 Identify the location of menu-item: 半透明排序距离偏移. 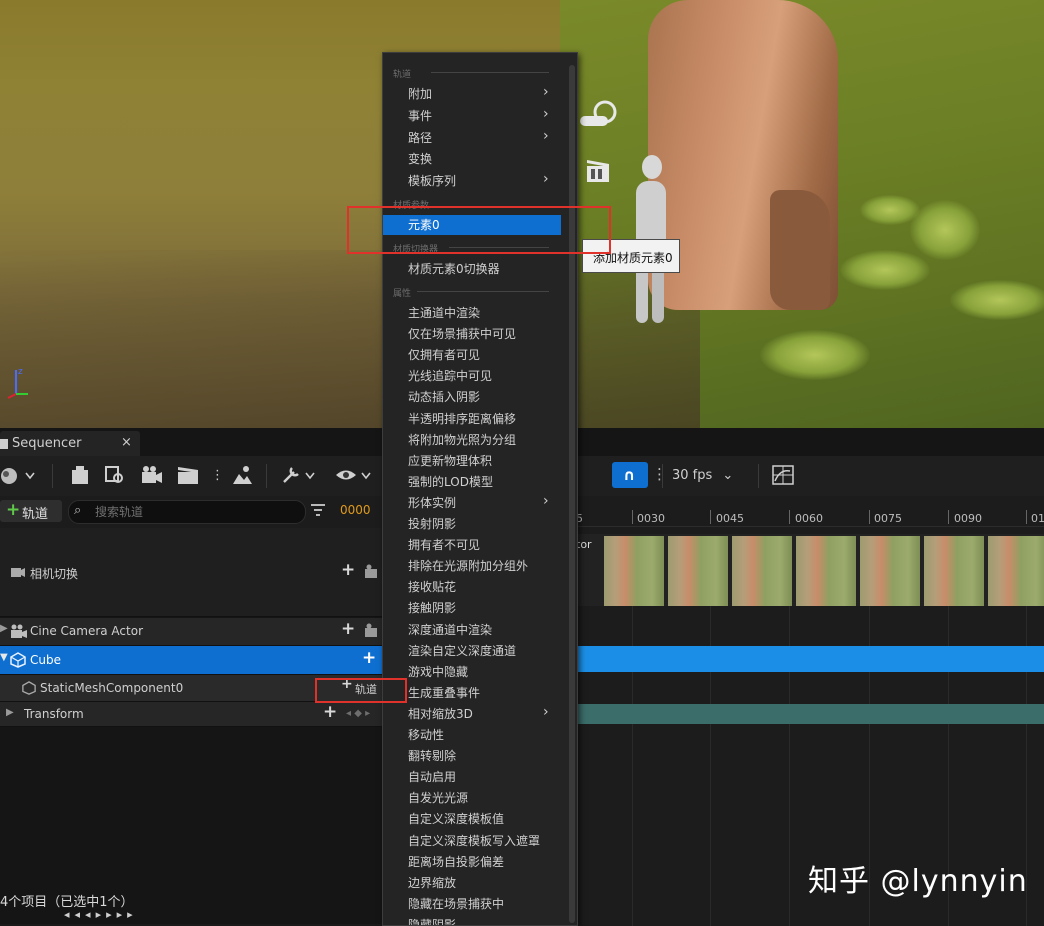
(472, 419).